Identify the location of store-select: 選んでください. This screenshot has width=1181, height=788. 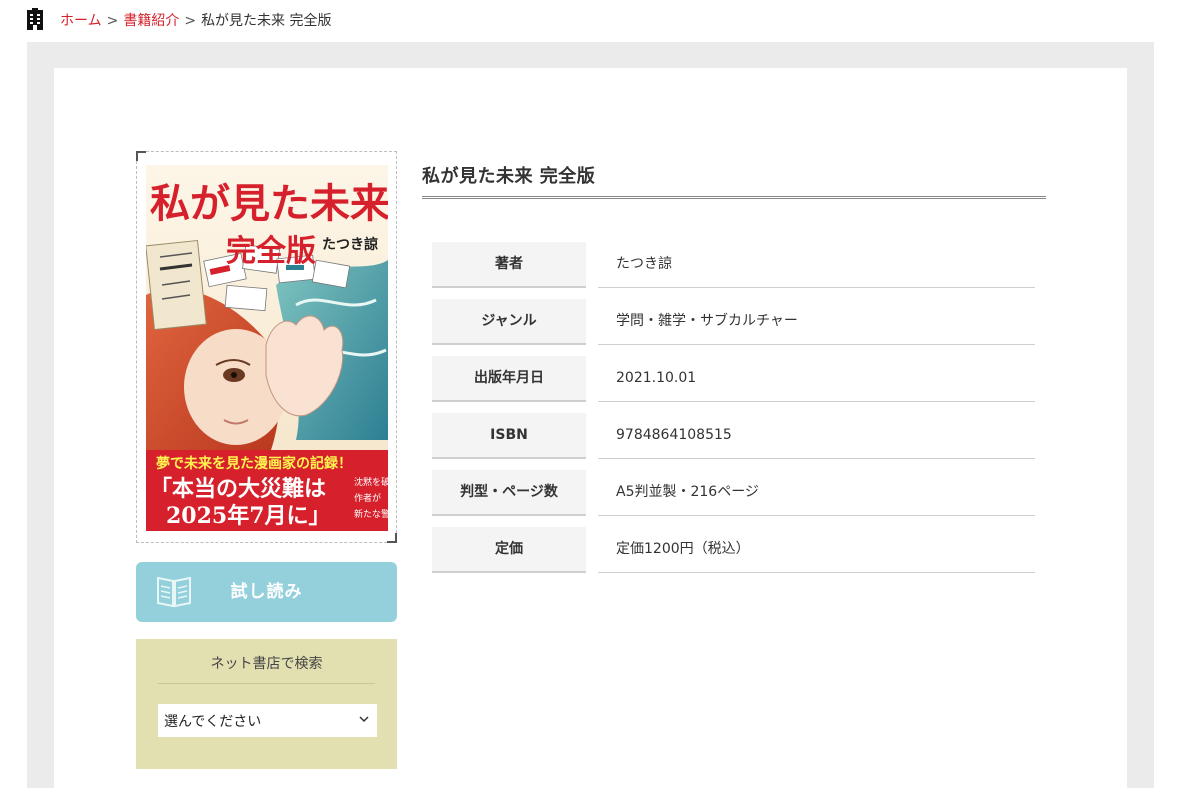
(267, 720).